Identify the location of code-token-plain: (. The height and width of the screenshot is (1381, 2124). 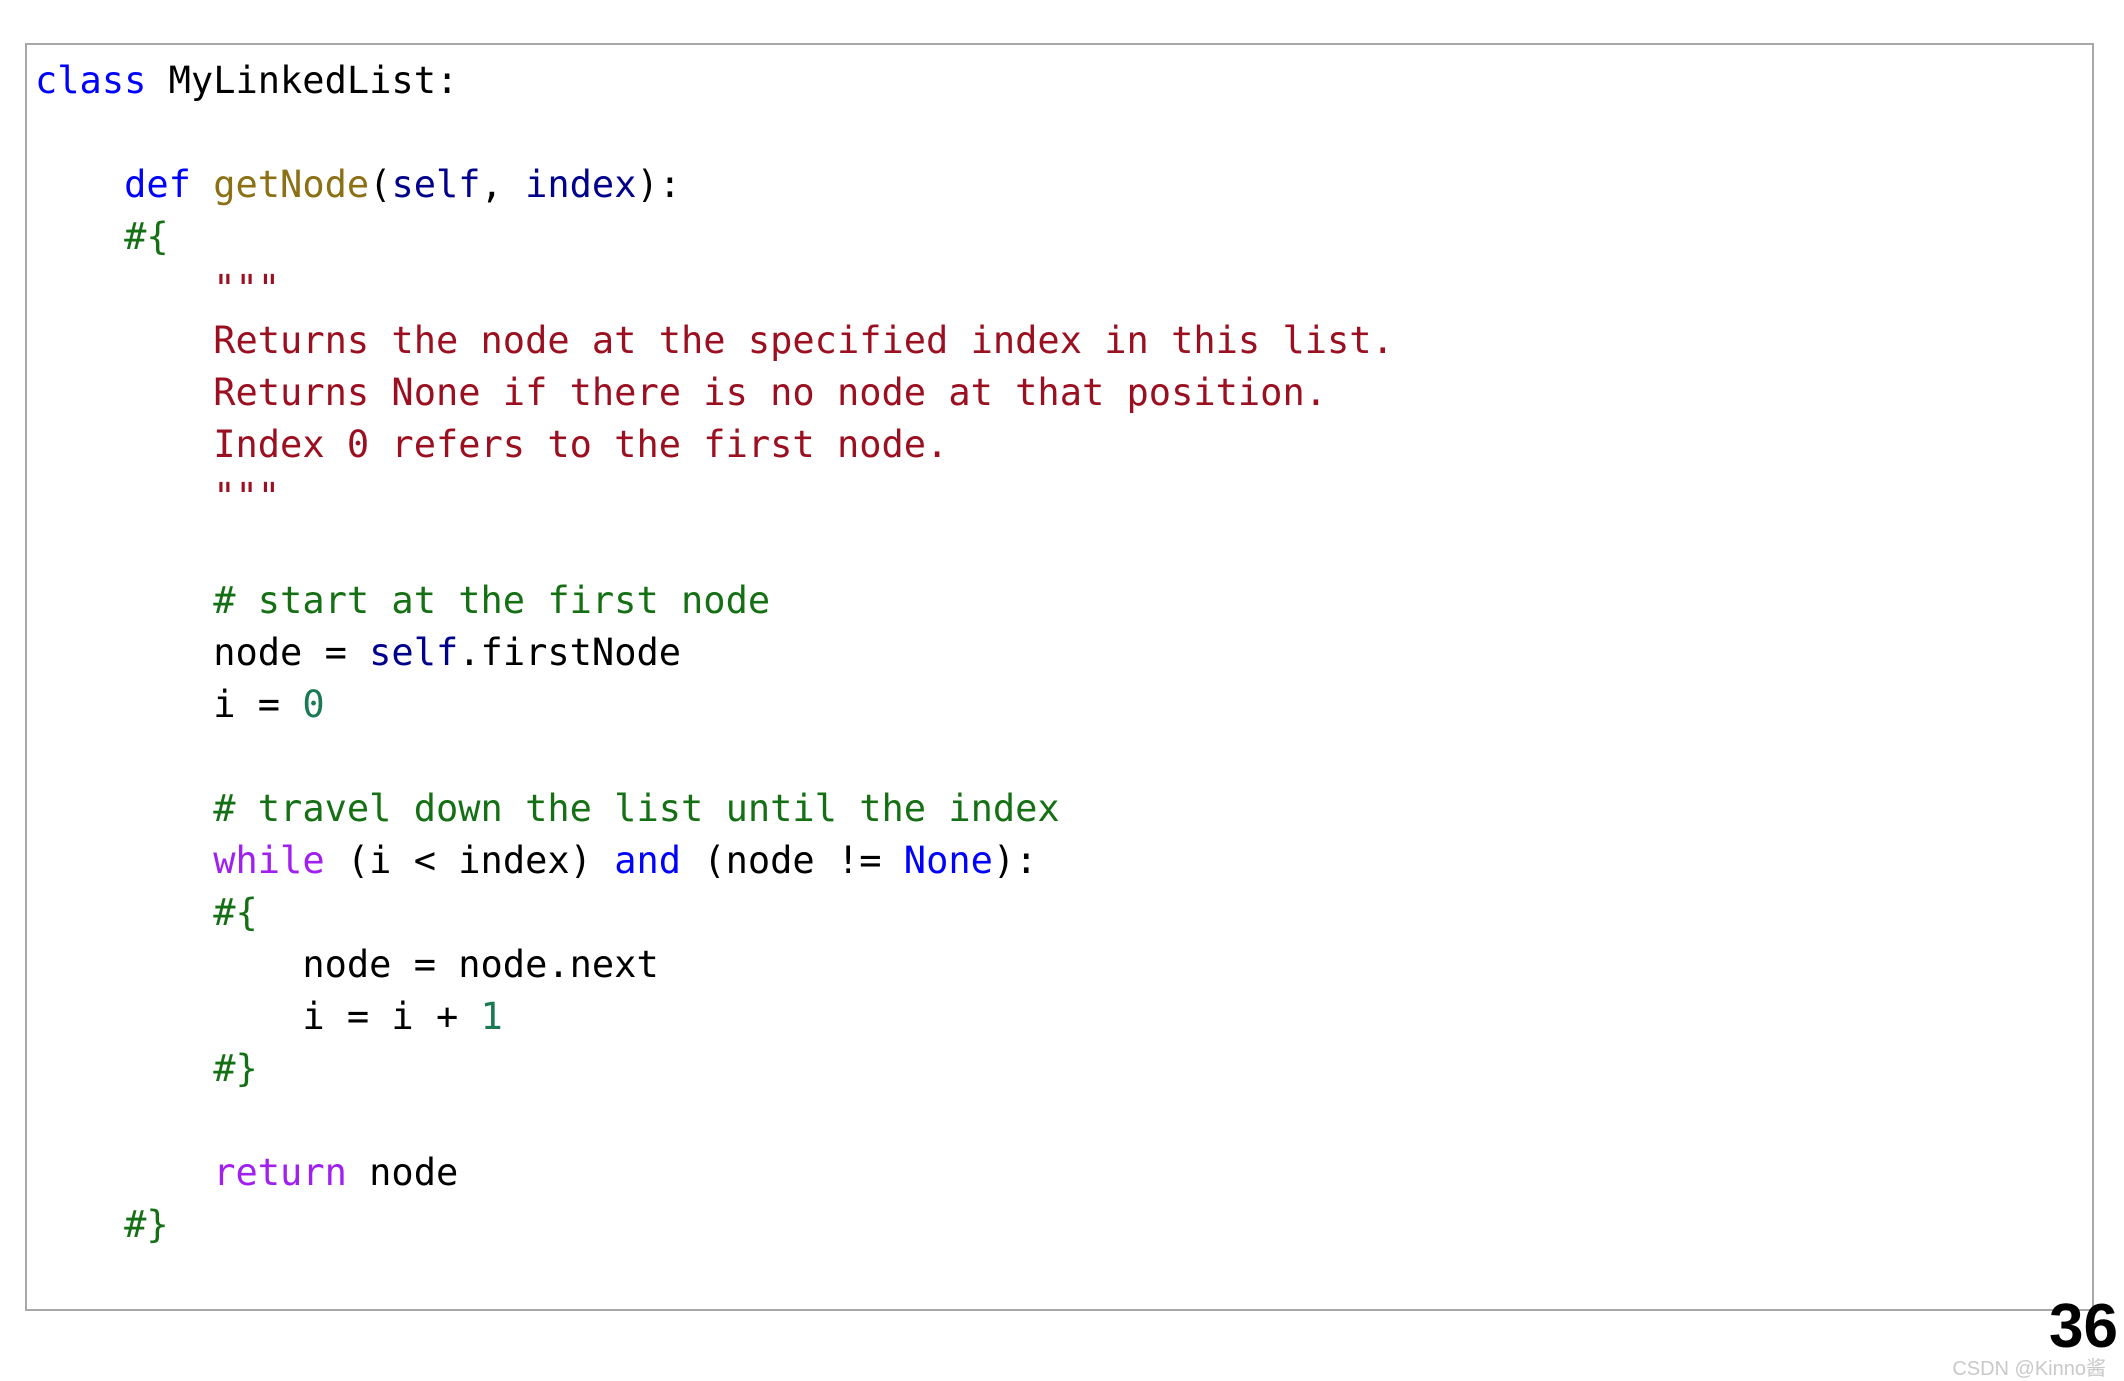
(380, 184).